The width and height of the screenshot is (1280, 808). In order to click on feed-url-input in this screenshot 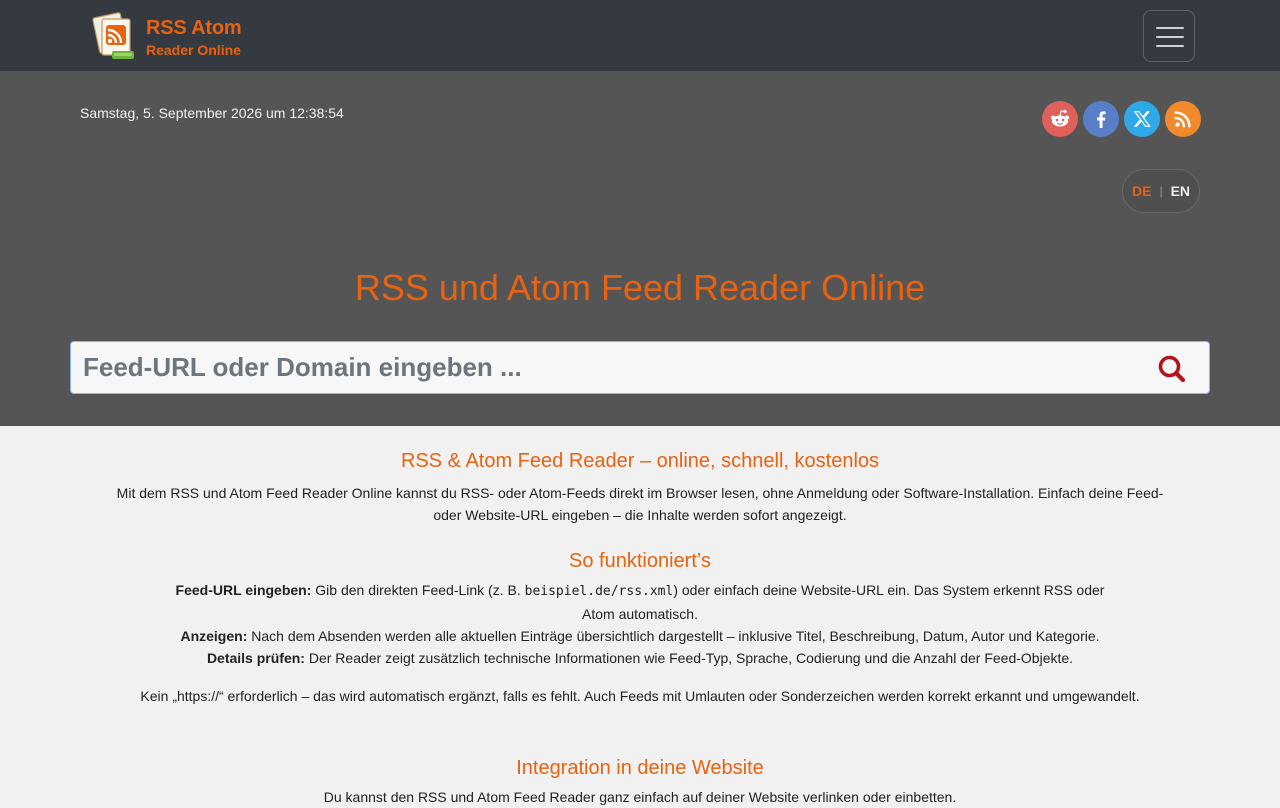, I will do `click(601, 367)`.